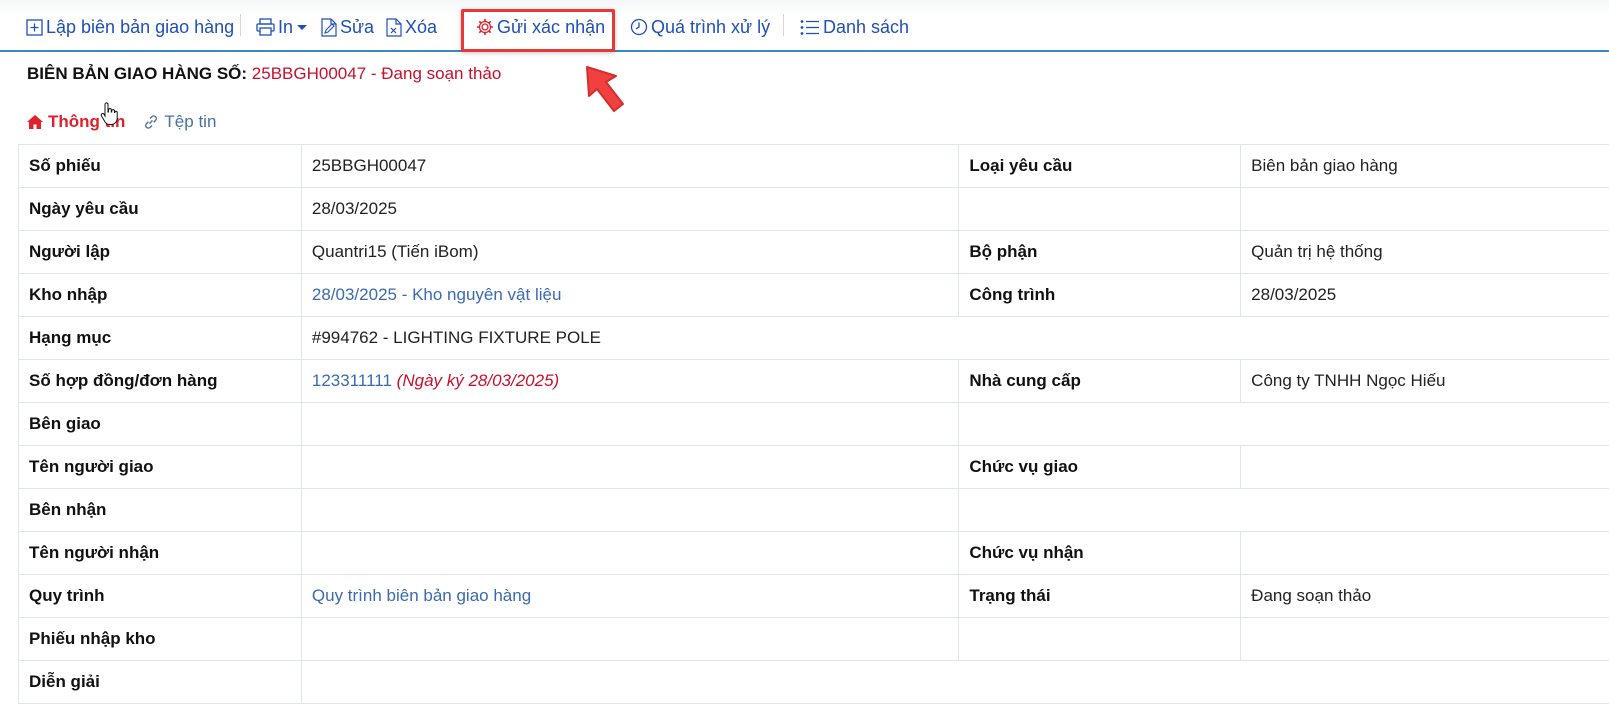 The width and height of the screenshot is (1609, 716). I want to click on field-label: Hạng mục, so click(160, 338).